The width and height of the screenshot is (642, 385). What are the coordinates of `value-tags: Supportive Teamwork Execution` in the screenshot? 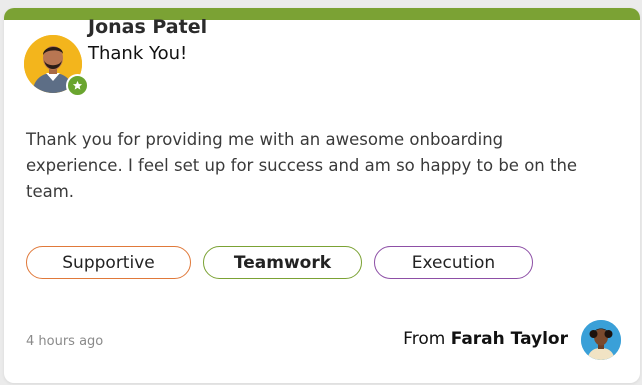 It's located at (279, 262).